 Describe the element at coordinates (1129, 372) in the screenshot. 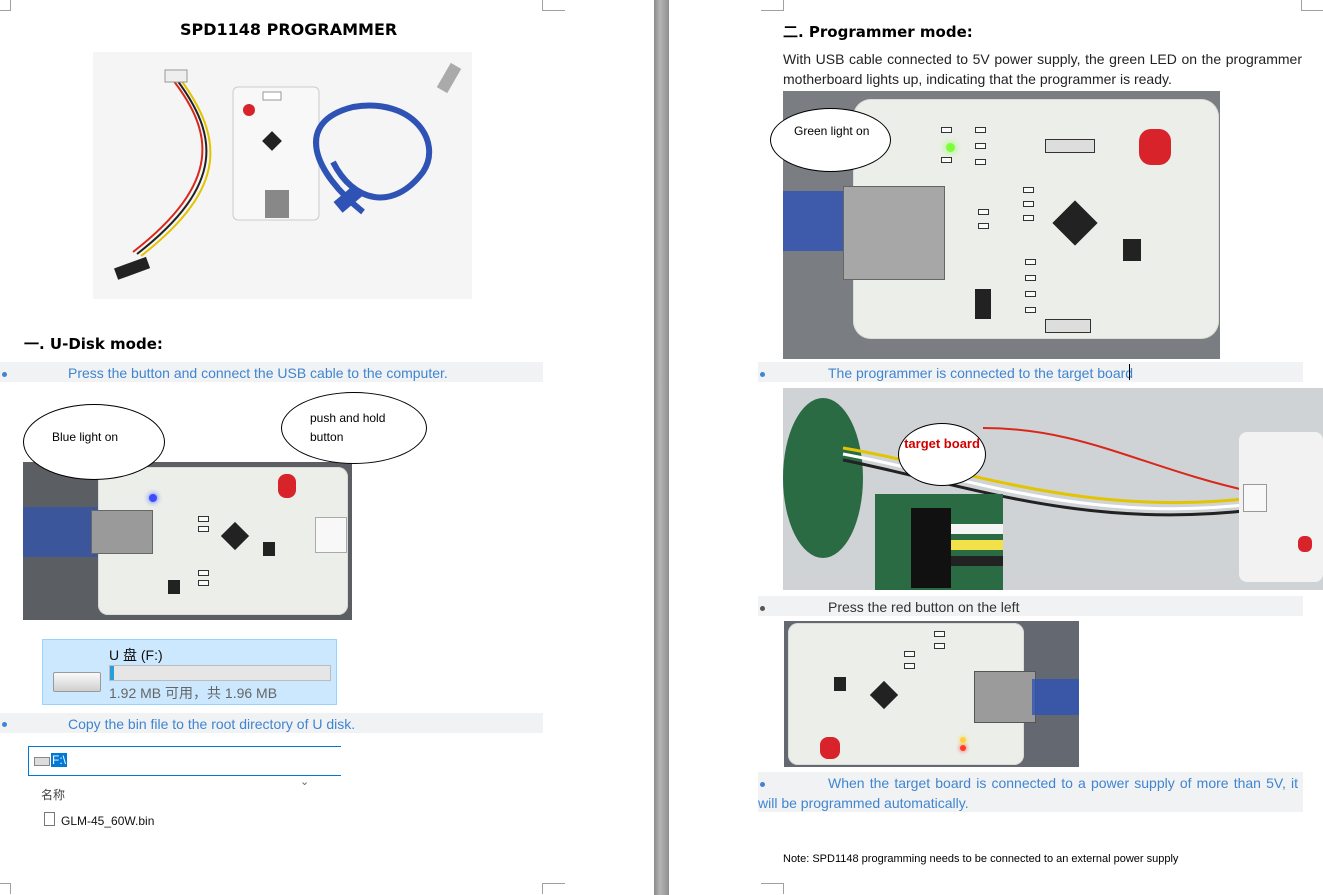

I see `text-cursor` at that location.